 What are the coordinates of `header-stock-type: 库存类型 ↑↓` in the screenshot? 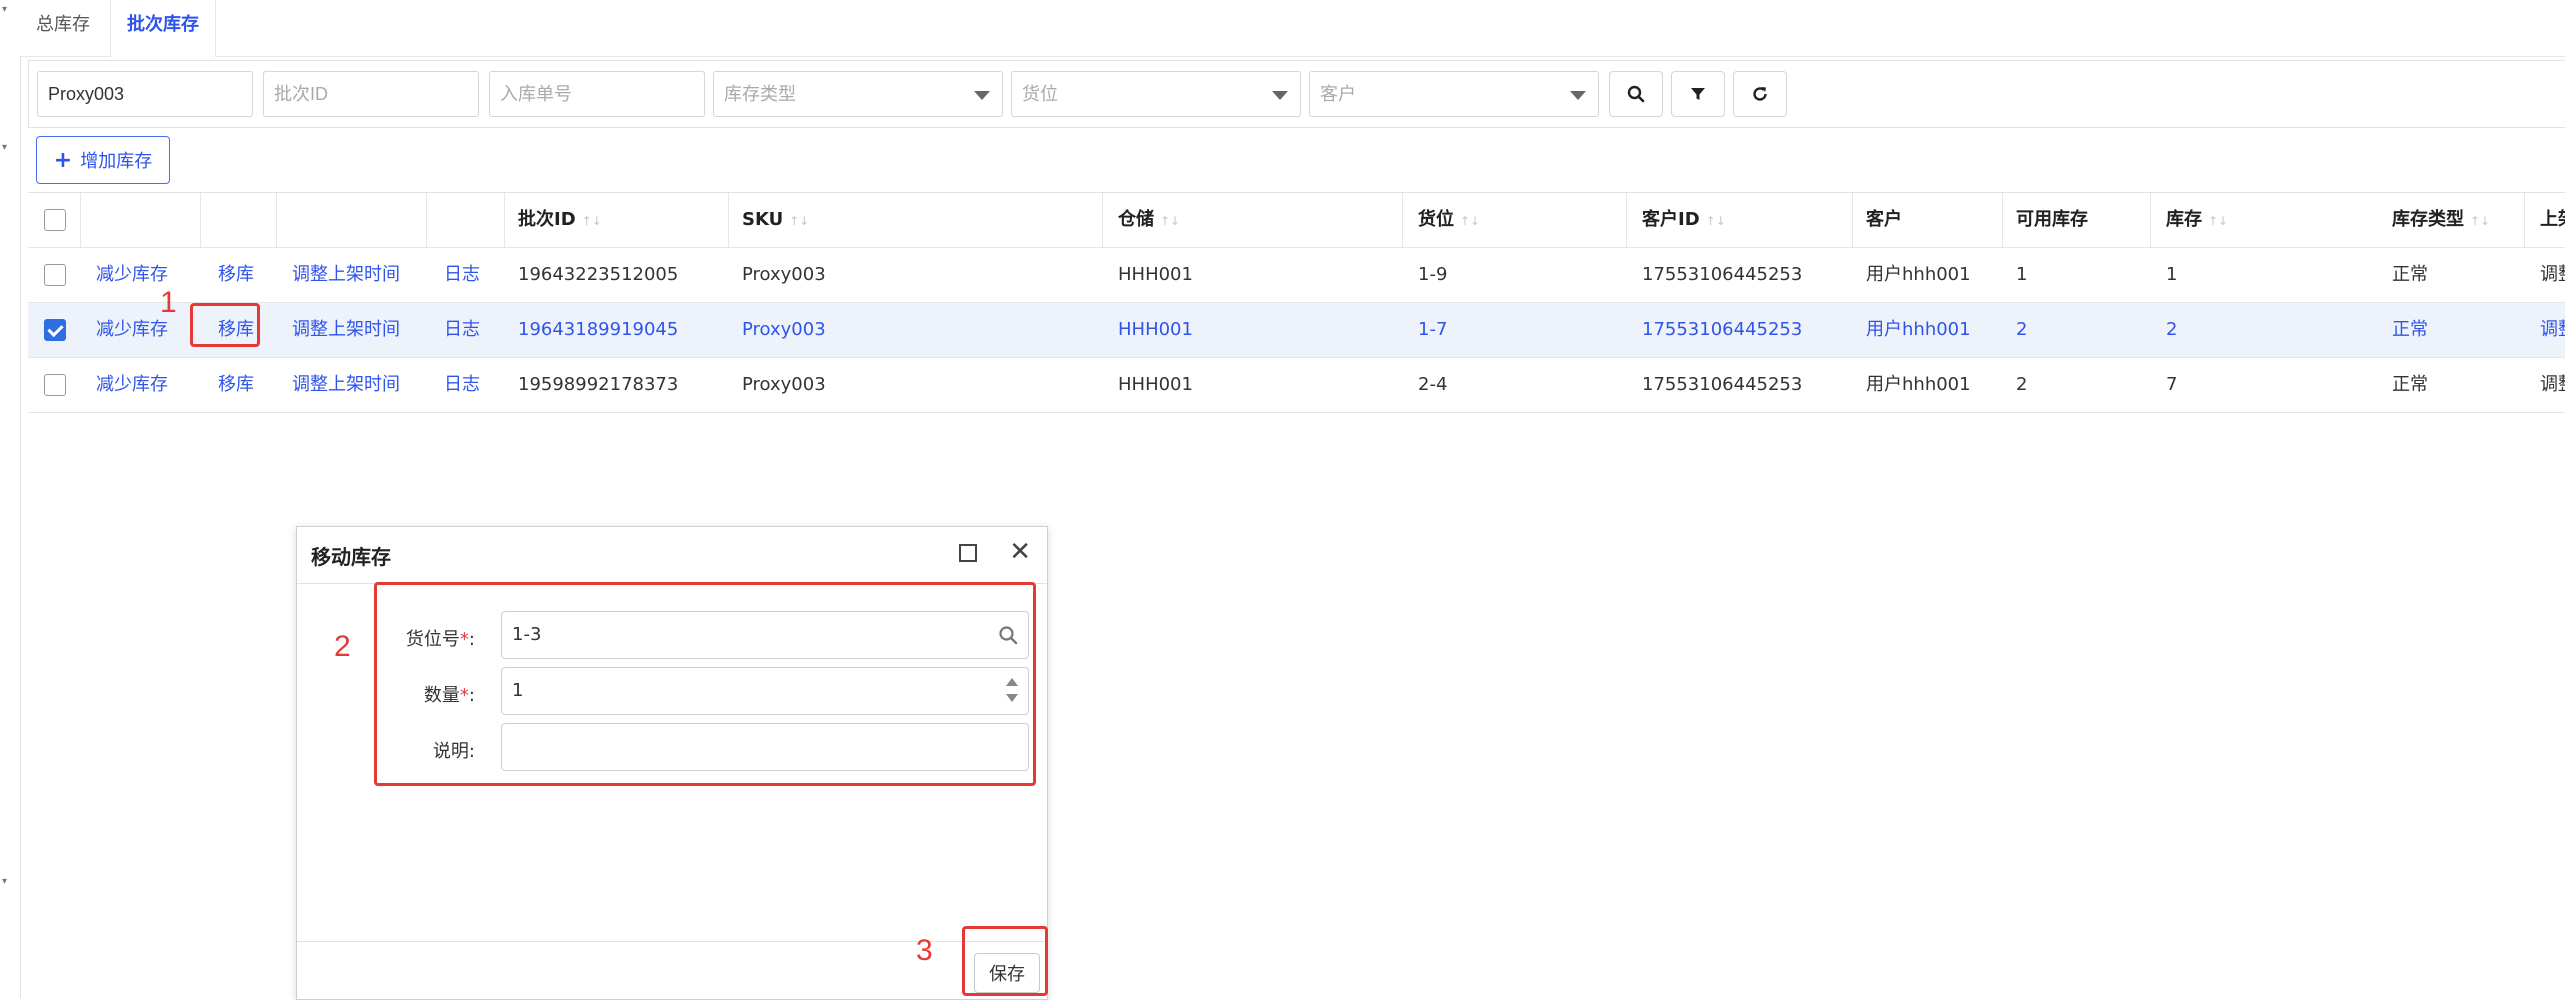 It's located at (2441, 220).